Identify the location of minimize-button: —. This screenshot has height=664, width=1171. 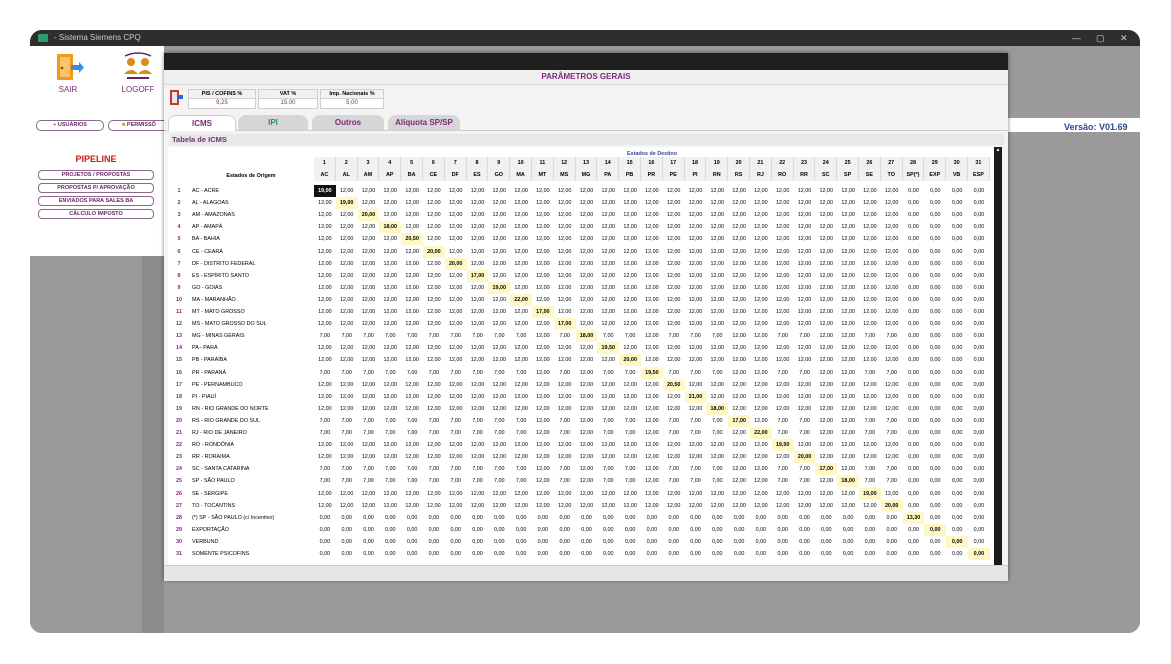
(1076, 38).